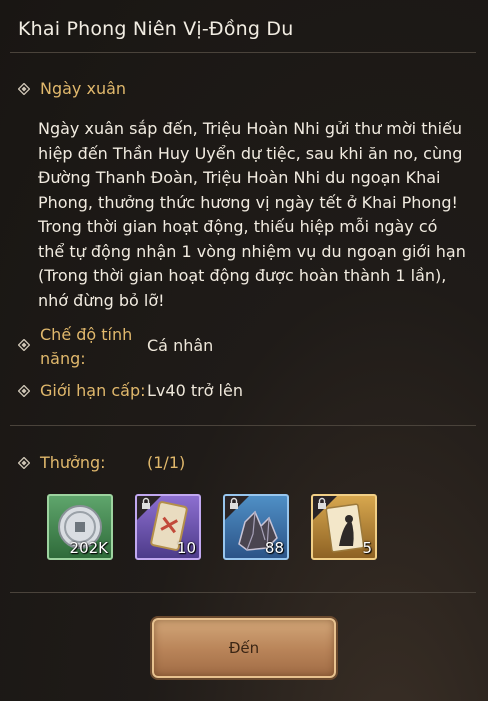  Describe the element at coordinates (168, 527) in the screenshot. I see `reward-item: 10` at that location.